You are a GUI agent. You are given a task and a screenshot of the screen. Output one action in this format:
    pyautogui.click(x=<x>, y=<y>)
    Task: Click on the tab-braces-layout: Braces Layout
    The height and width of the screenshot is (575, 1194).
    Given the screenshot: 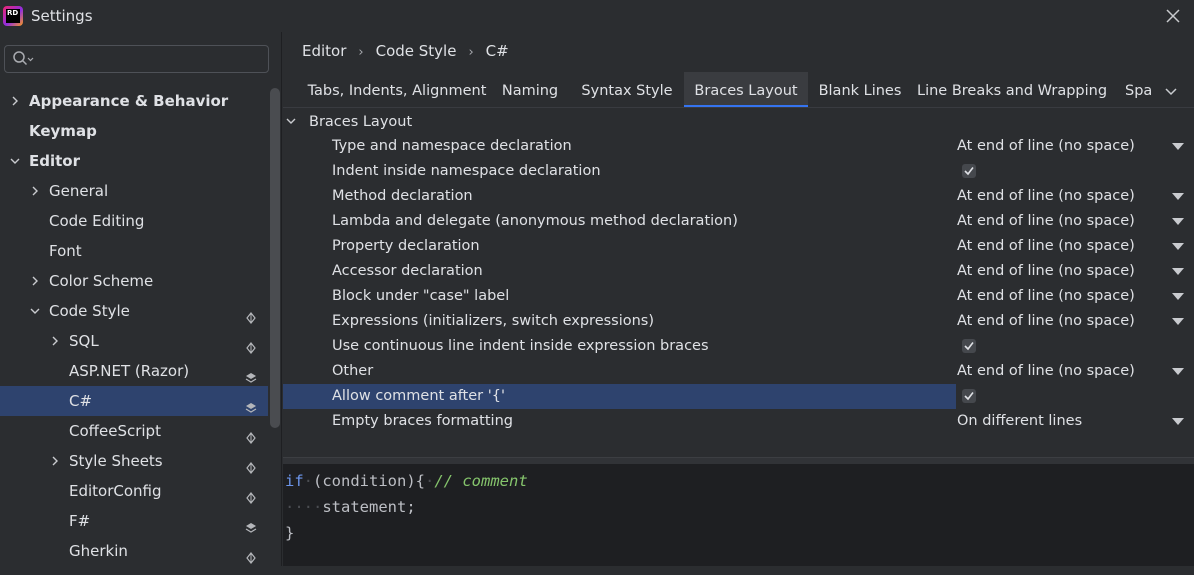 What is the action you would take?
    pyautogui.click(x=746, y=90)
    